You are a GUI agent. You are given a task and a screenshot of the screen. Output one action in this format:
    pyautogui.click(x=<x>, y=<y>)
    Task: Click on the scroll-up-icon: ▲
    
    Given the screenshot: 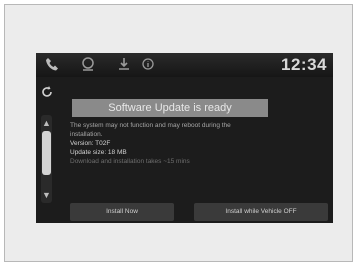 What is the action you would take?
    pyautogui.click(x=46, y=123)
    